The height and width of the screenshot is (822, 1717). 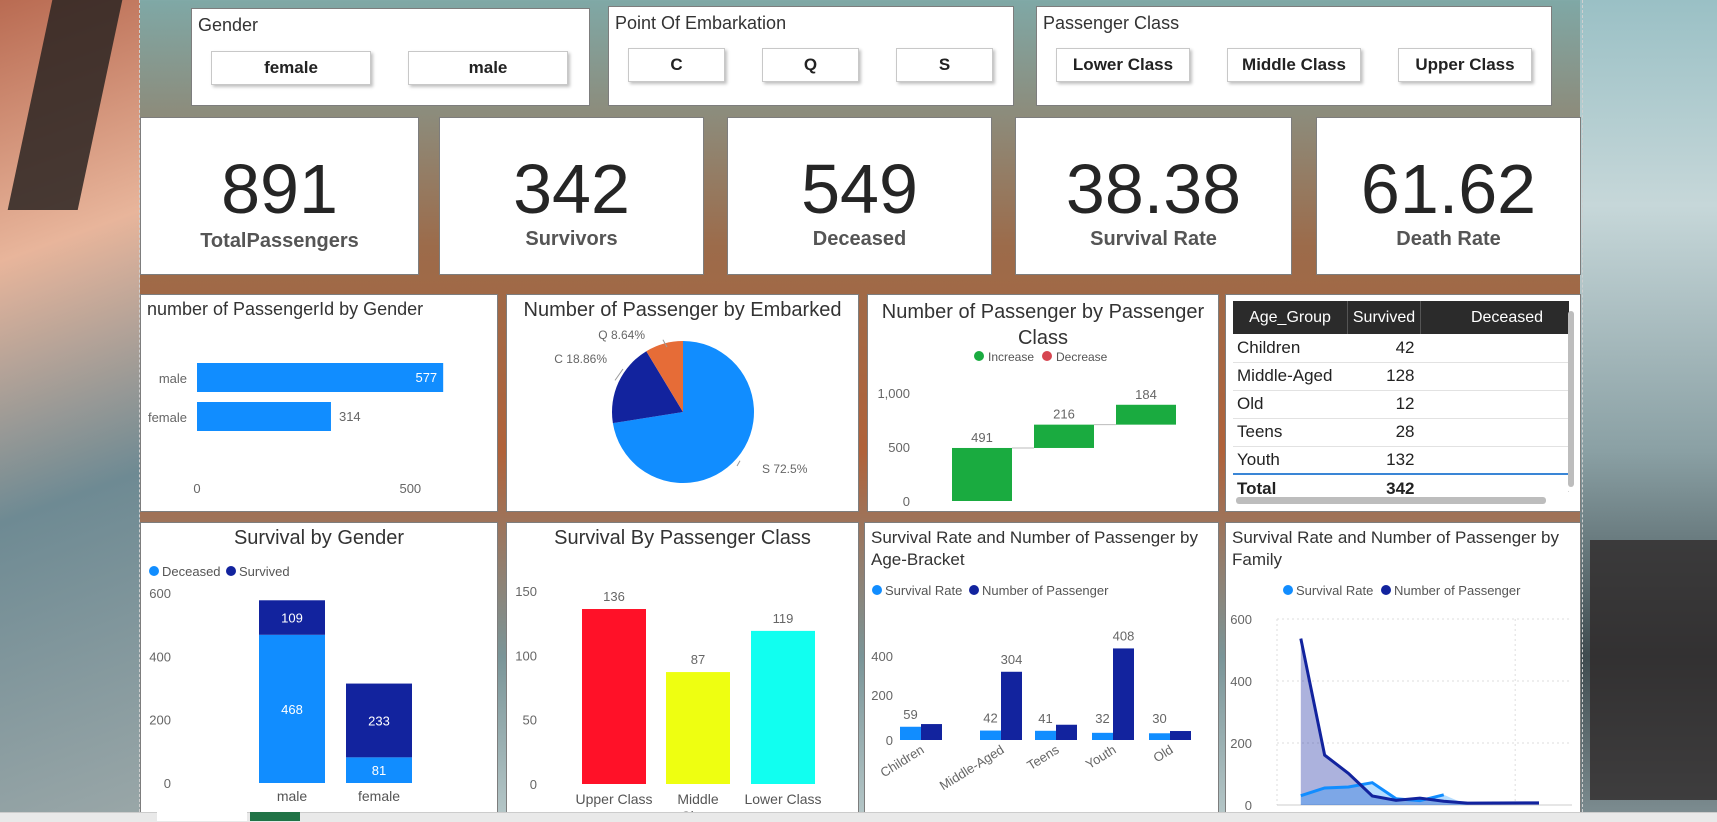 I want to click on legend-marker-passengers, so click(x=974, y=590).